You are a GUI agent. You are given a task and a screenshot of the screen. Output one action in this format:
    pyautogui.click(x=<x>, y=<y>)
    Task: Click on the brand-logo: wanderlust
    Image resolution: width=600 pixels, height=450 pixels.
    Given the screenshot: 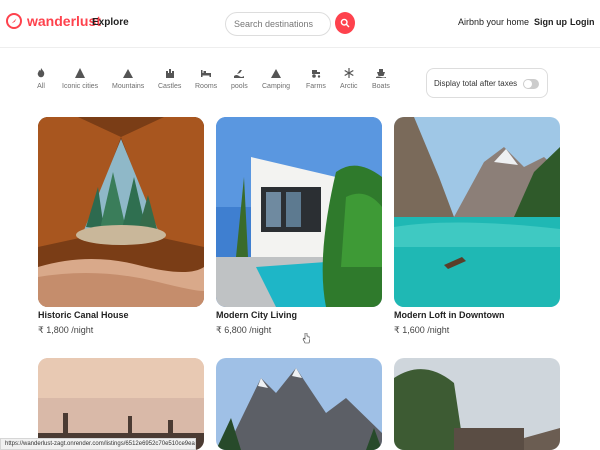 What is the action you would take?
    pyautogui.click(x=53, y=21)
    